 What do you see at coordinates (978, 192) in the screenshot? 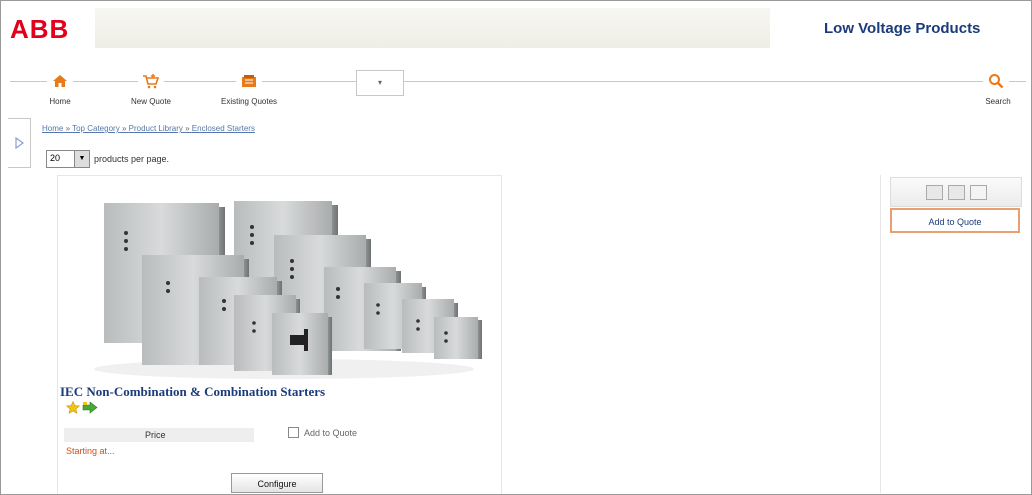
I see `detail-view-icon` at bounding box center [978, 192].